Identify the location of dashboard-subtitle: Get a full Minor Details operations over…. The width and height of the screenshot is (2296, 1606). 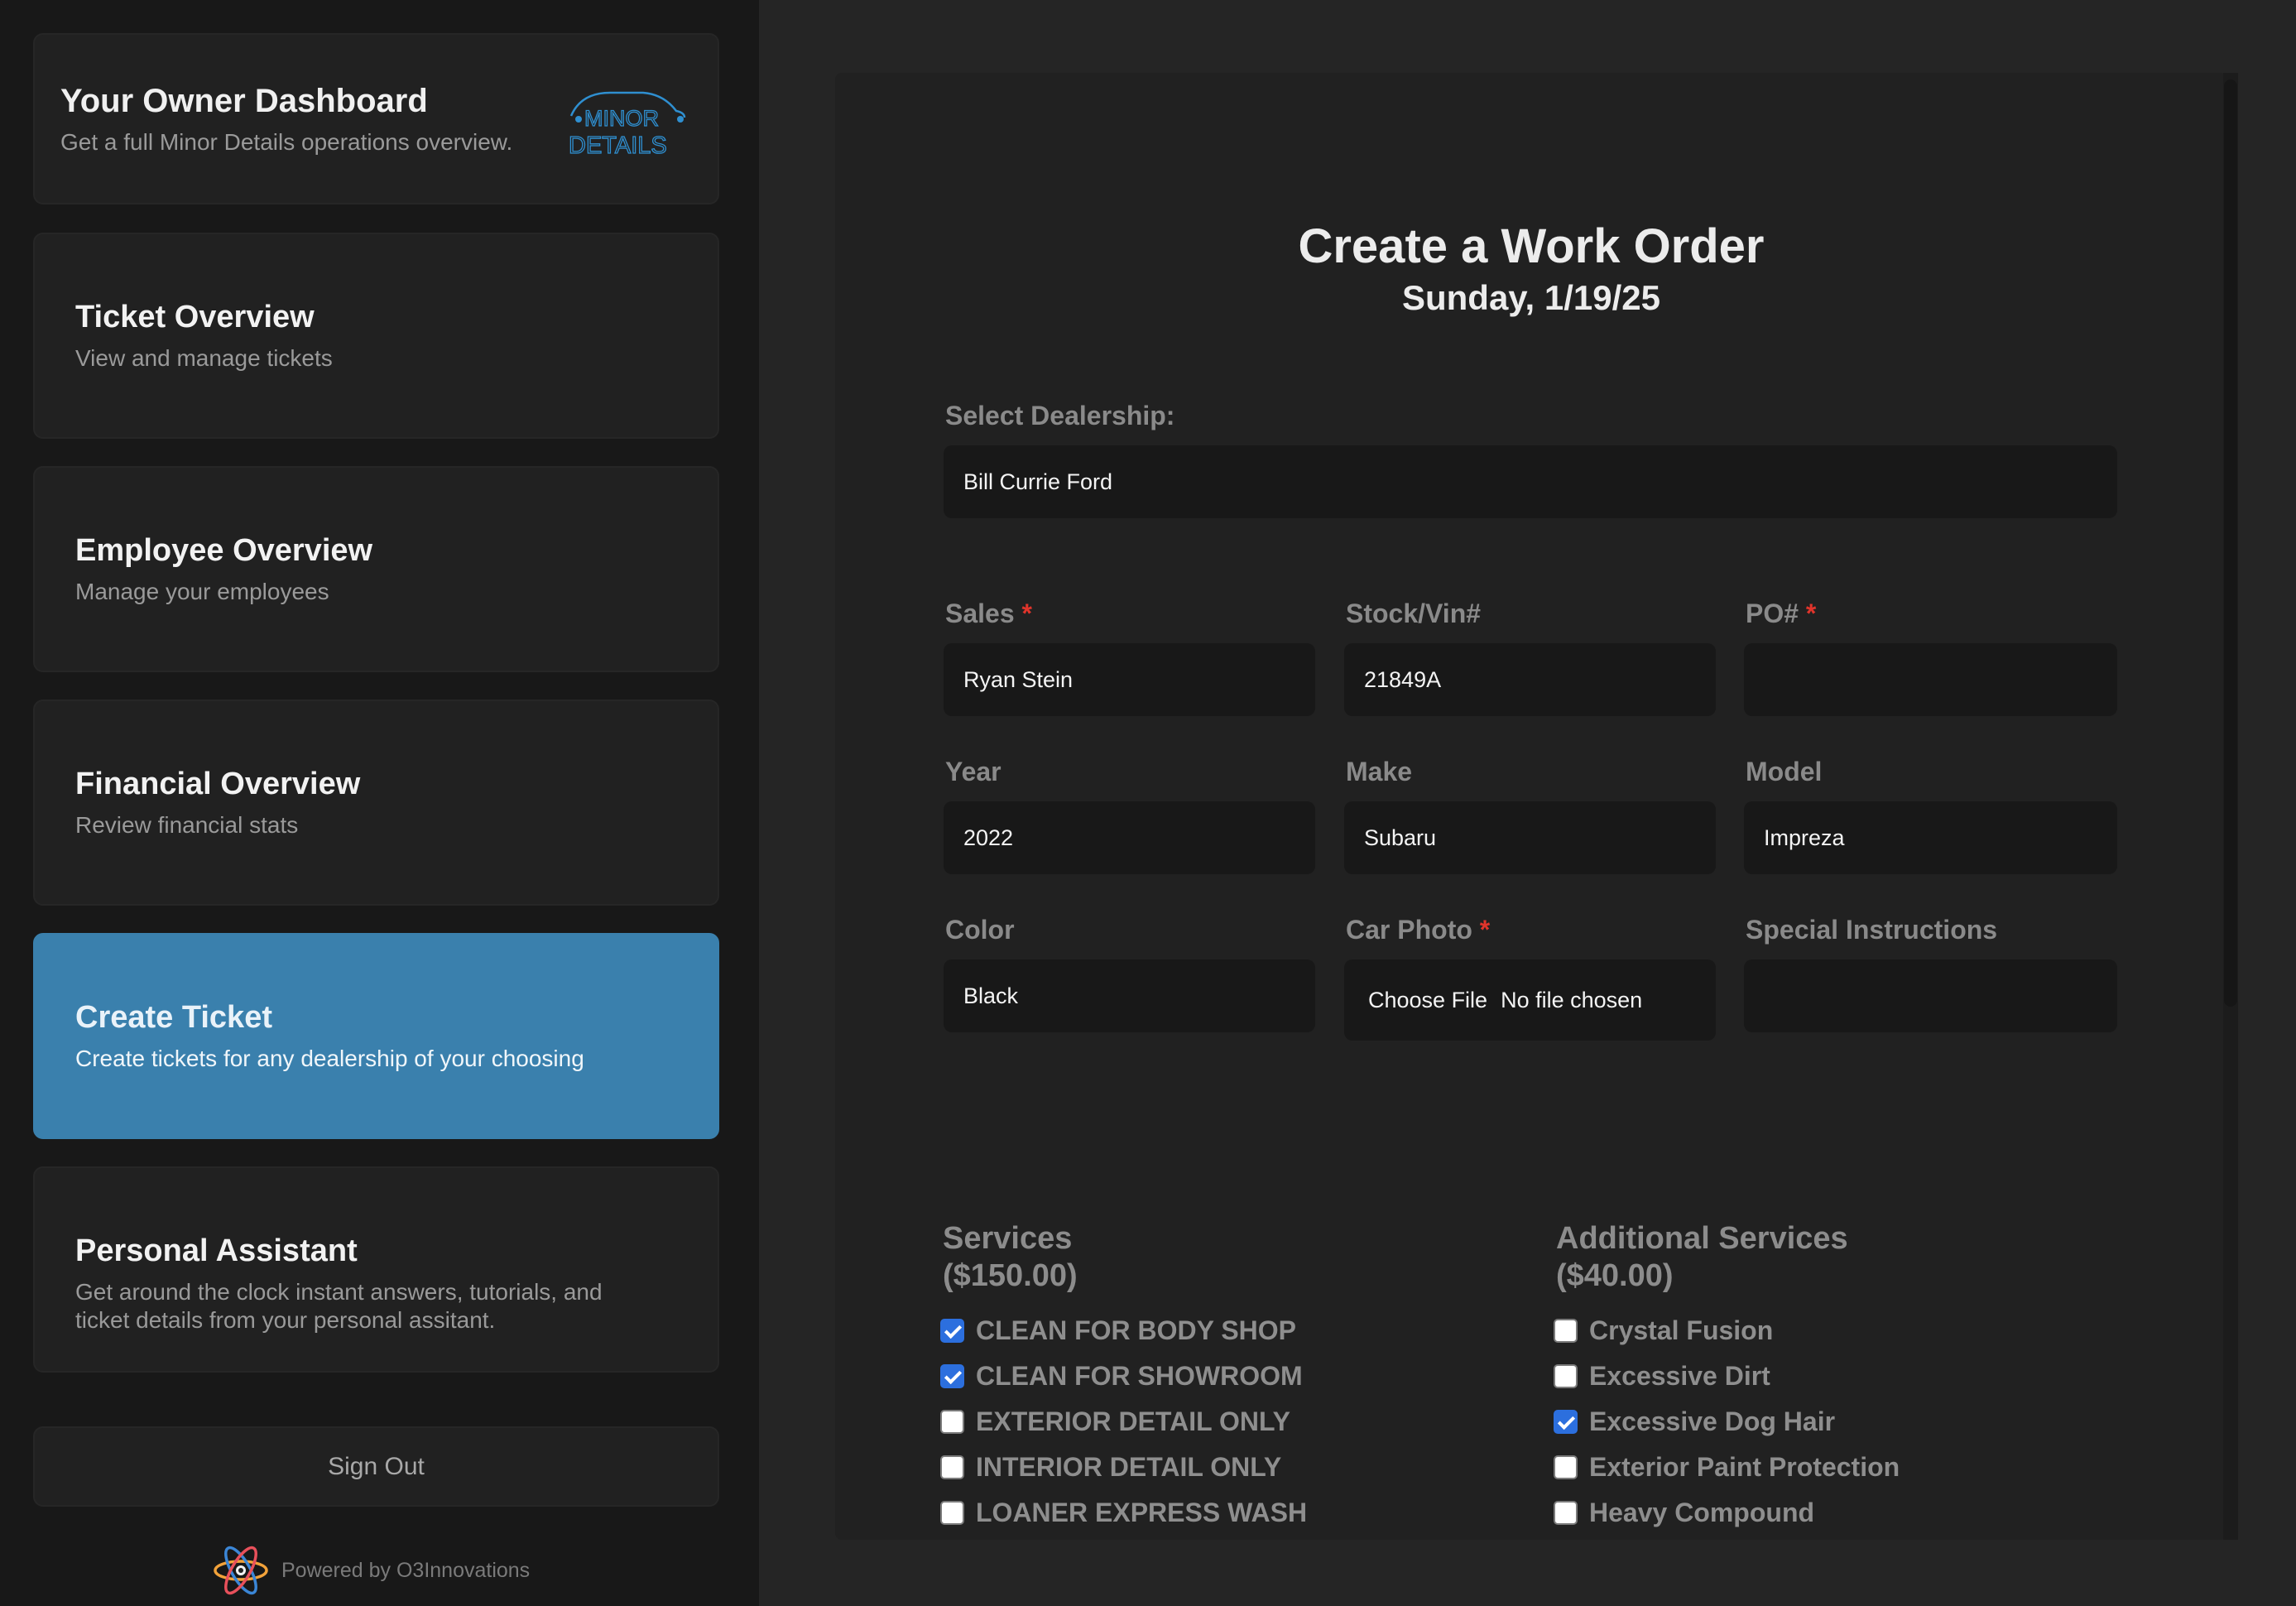
(286, 142).